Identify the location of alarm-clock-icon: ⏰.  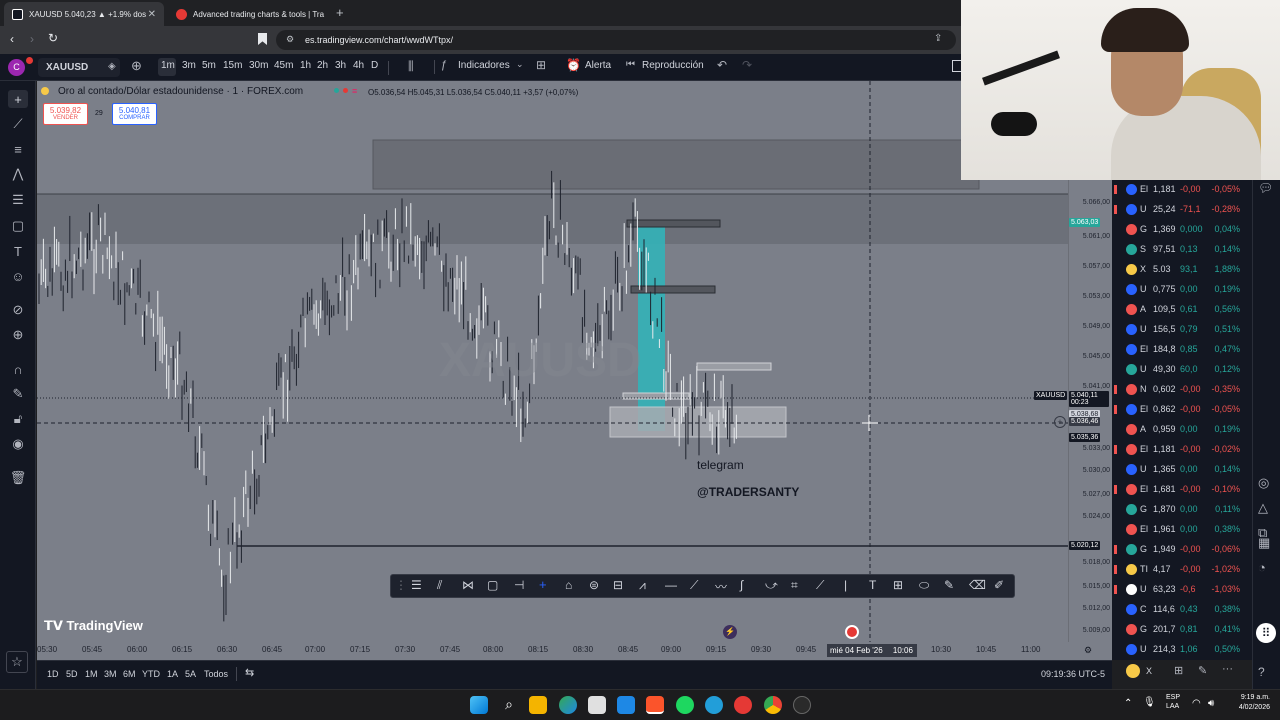
(573, 65).